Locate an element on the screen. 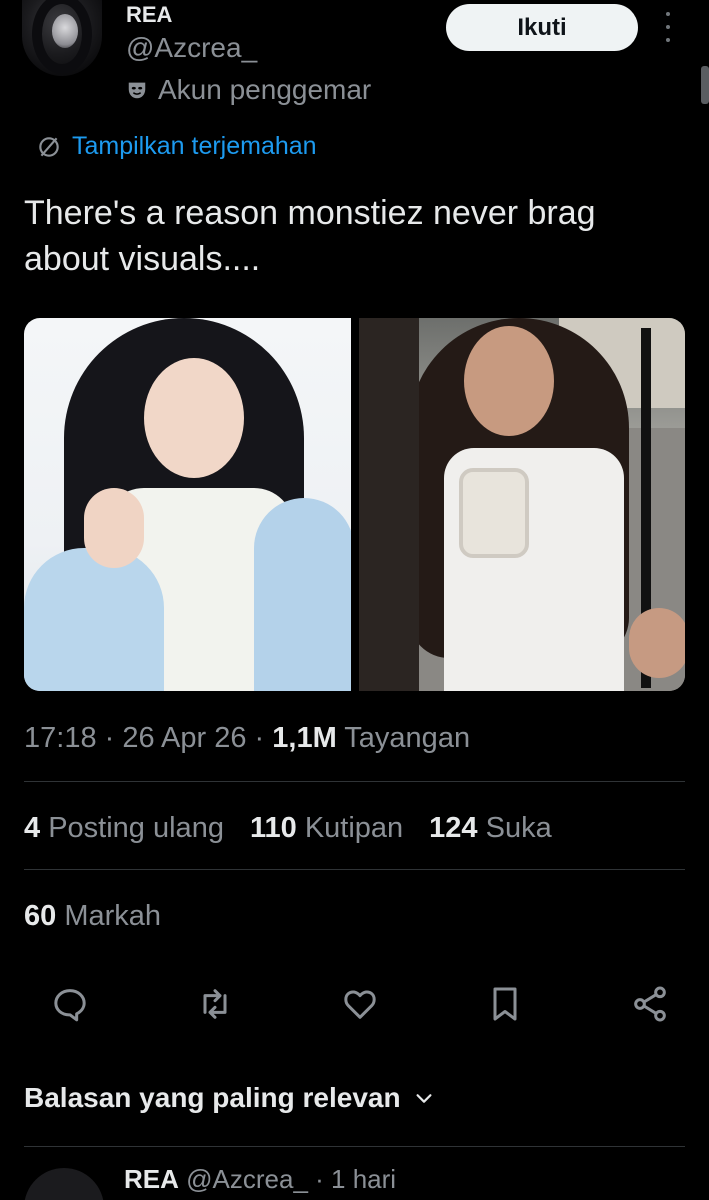  quotes-label: Kutipan is located at coordinates (354, 828).